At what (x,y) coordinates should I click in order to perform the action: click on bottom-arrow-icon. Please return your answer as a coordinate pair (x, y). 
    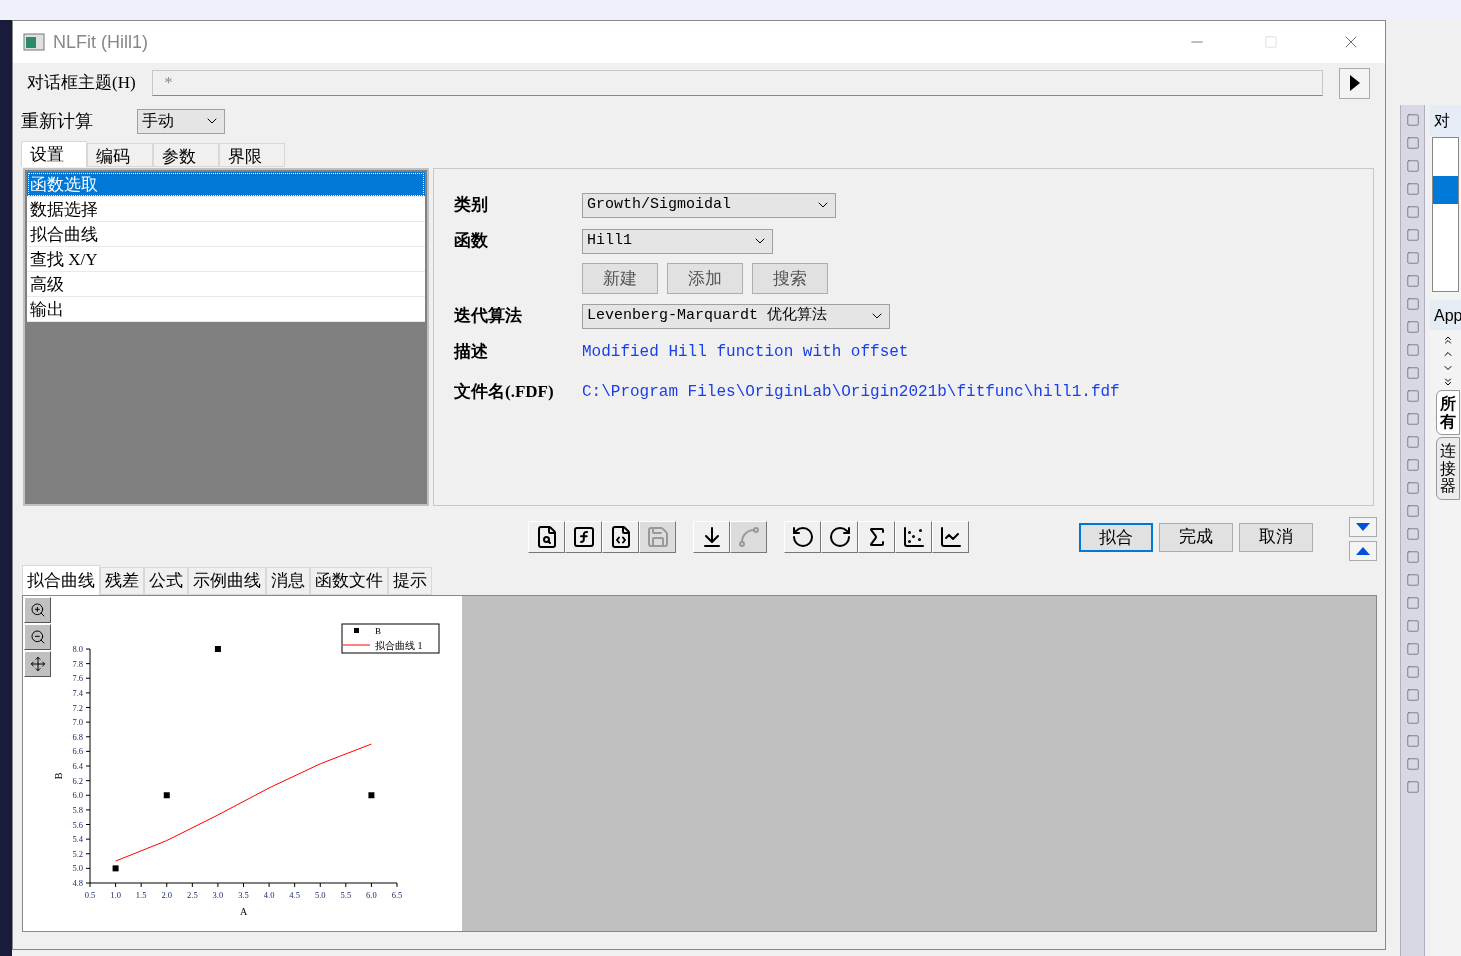
    Looking at the image, I should click on (1448, 382).